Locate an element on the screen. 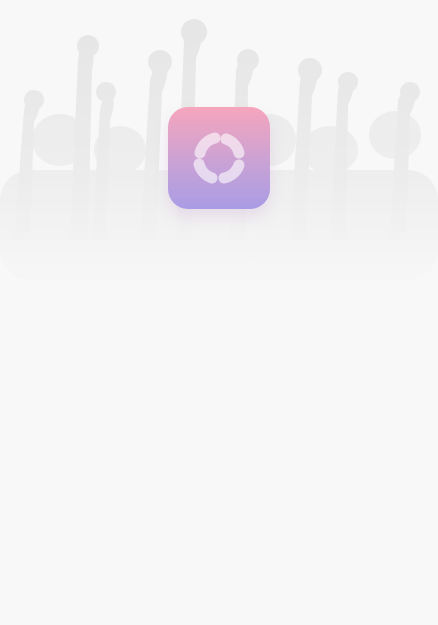 Image resolution: width=438 pixels, height=625 pixels. app-logo is located at coordinates (219, 158).